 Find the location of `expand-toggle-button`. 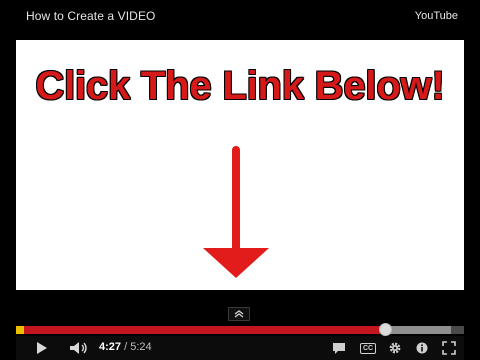

expand-toggle-button is located at coordinates (239, 314).